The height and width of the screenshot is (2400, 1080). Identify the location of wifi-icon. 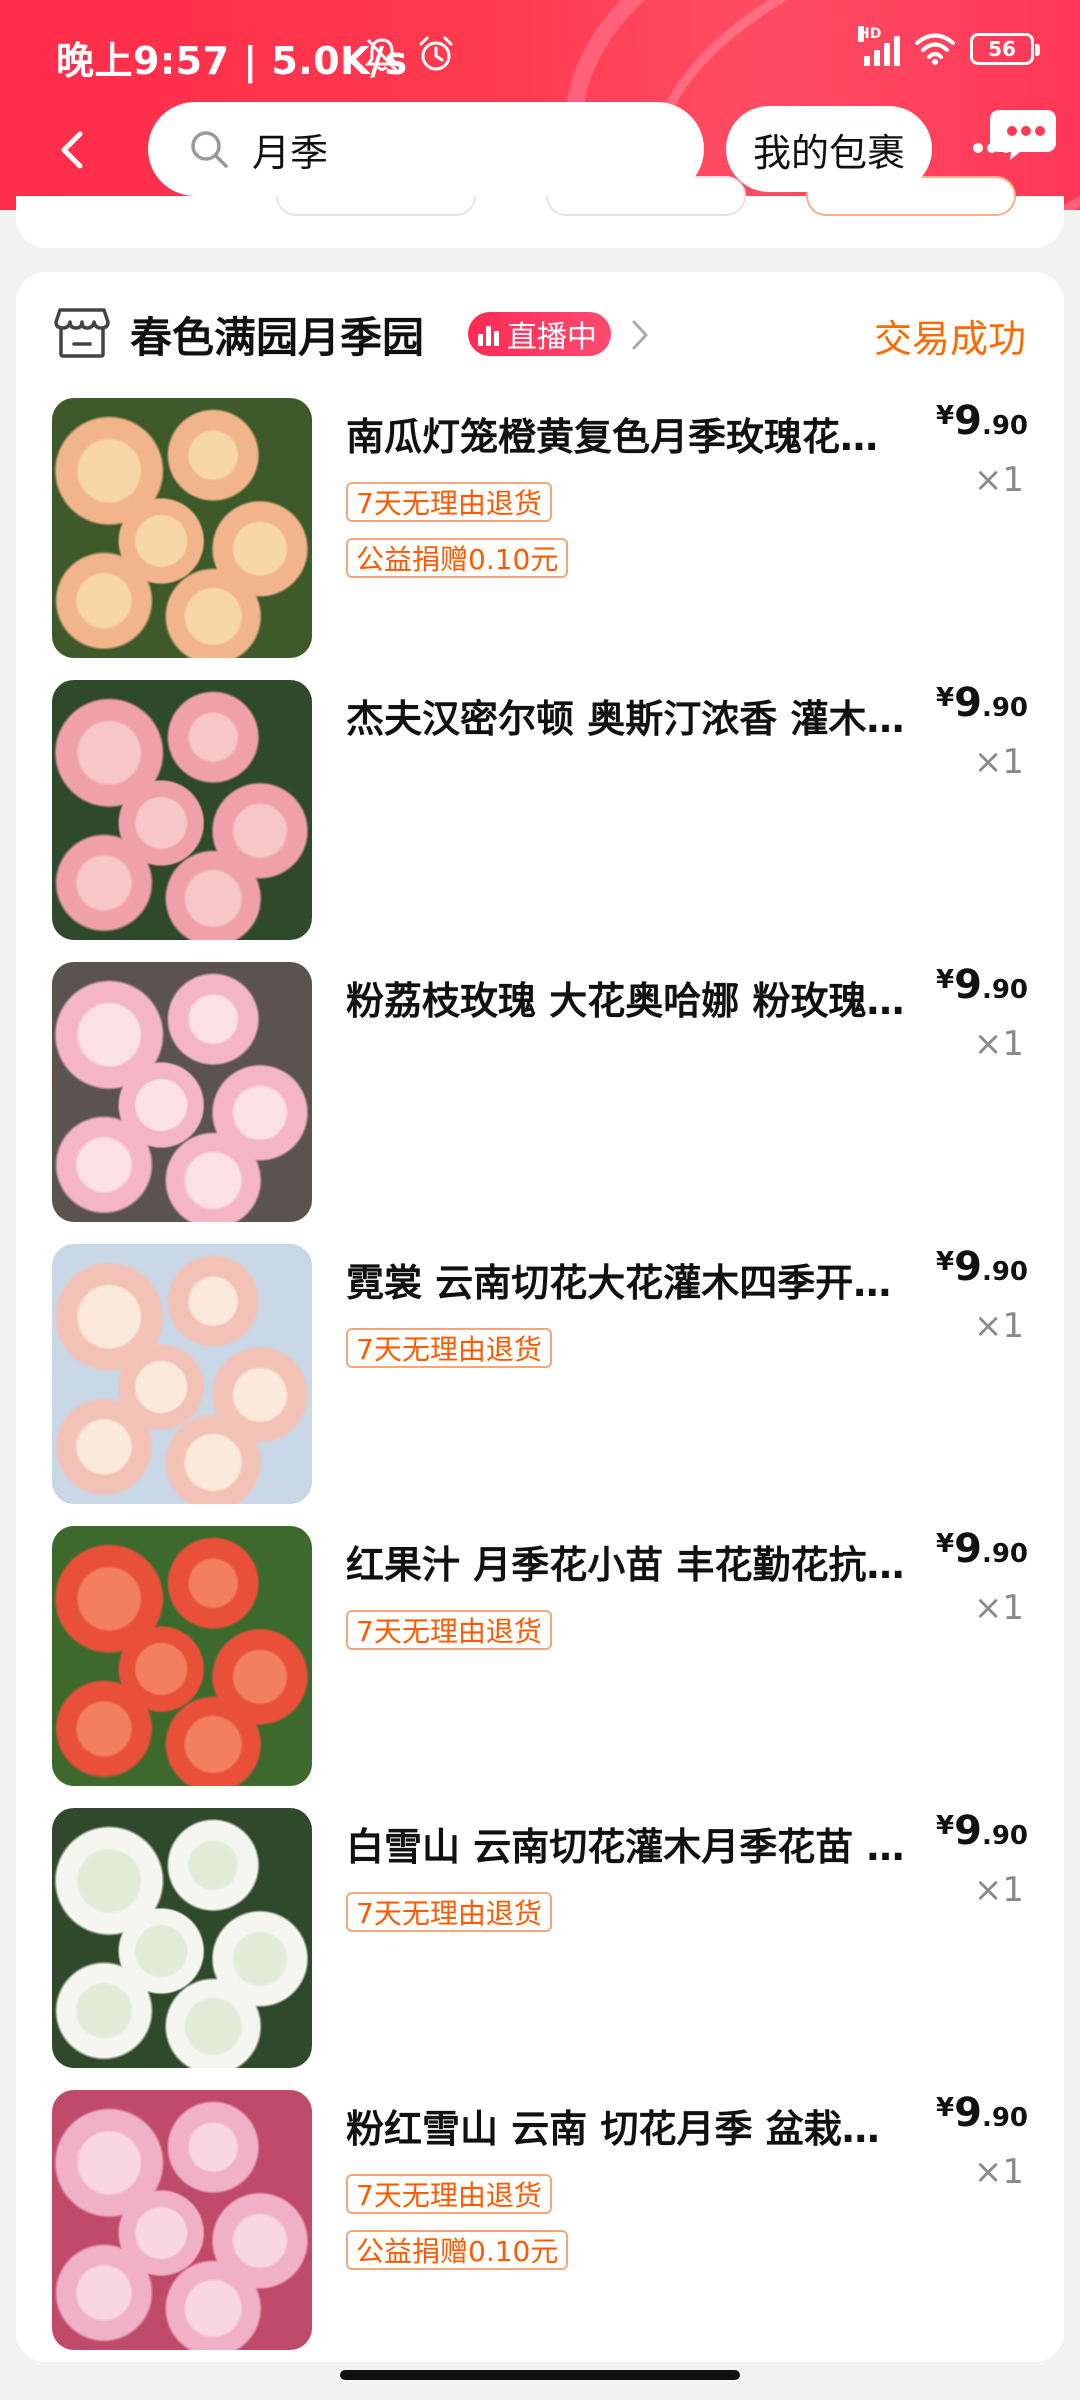
(935, 49).